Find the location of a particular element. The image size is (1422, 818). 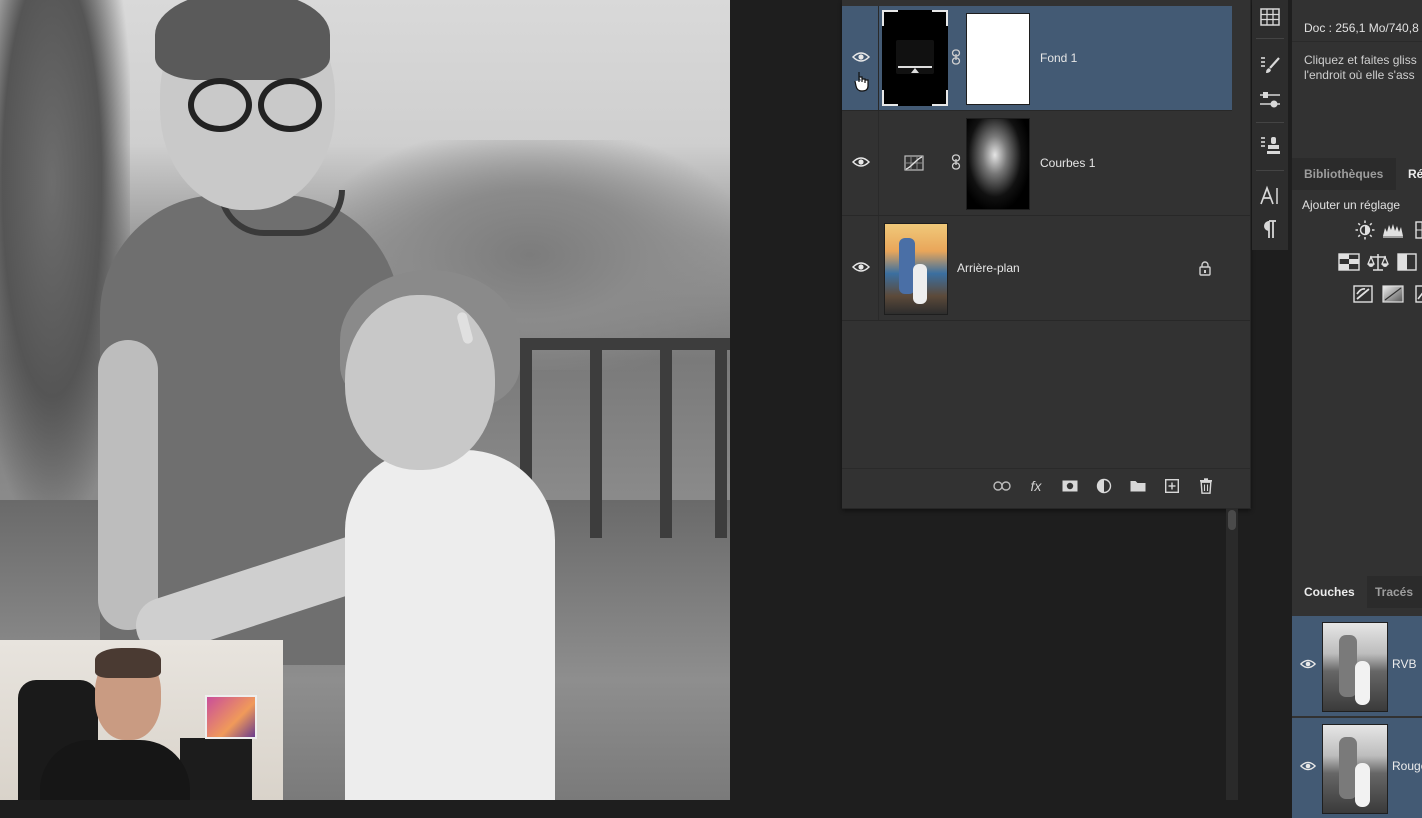

curves-icon is located at coordinates (1416, 230).